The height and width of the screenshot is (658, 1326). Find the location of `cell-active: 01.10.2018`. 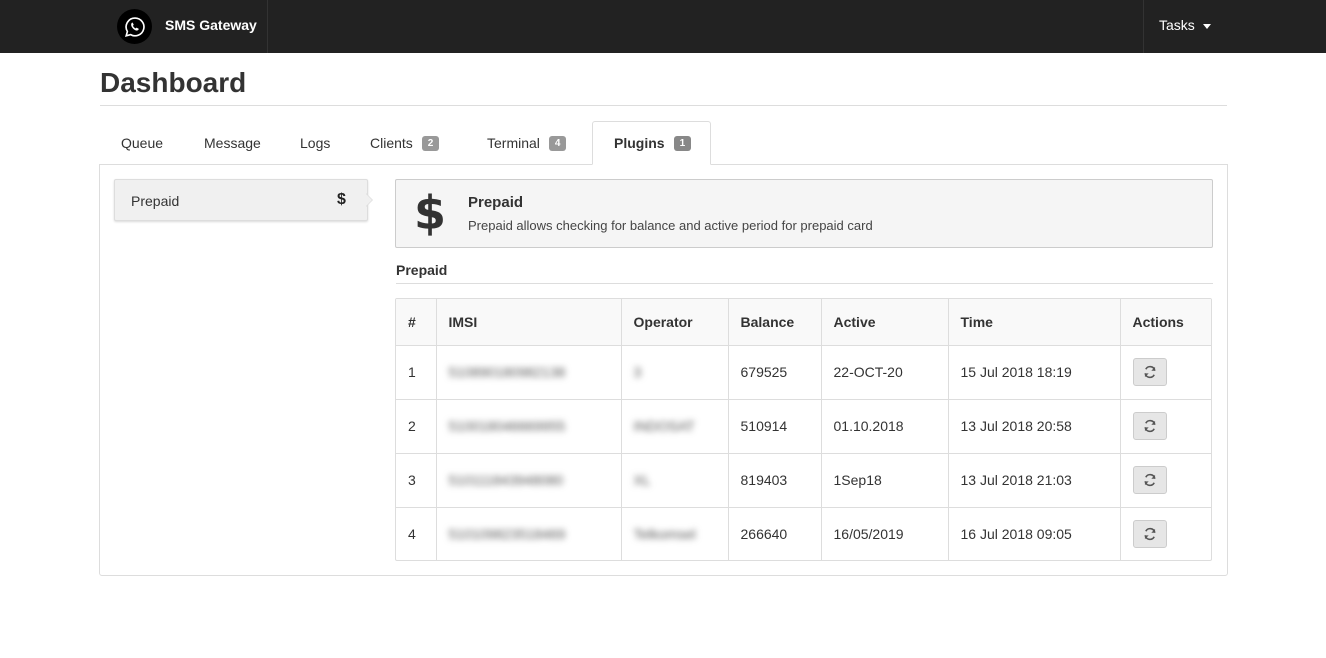

cell-active: 01.10.2018 is located at coordinates (884, 426).